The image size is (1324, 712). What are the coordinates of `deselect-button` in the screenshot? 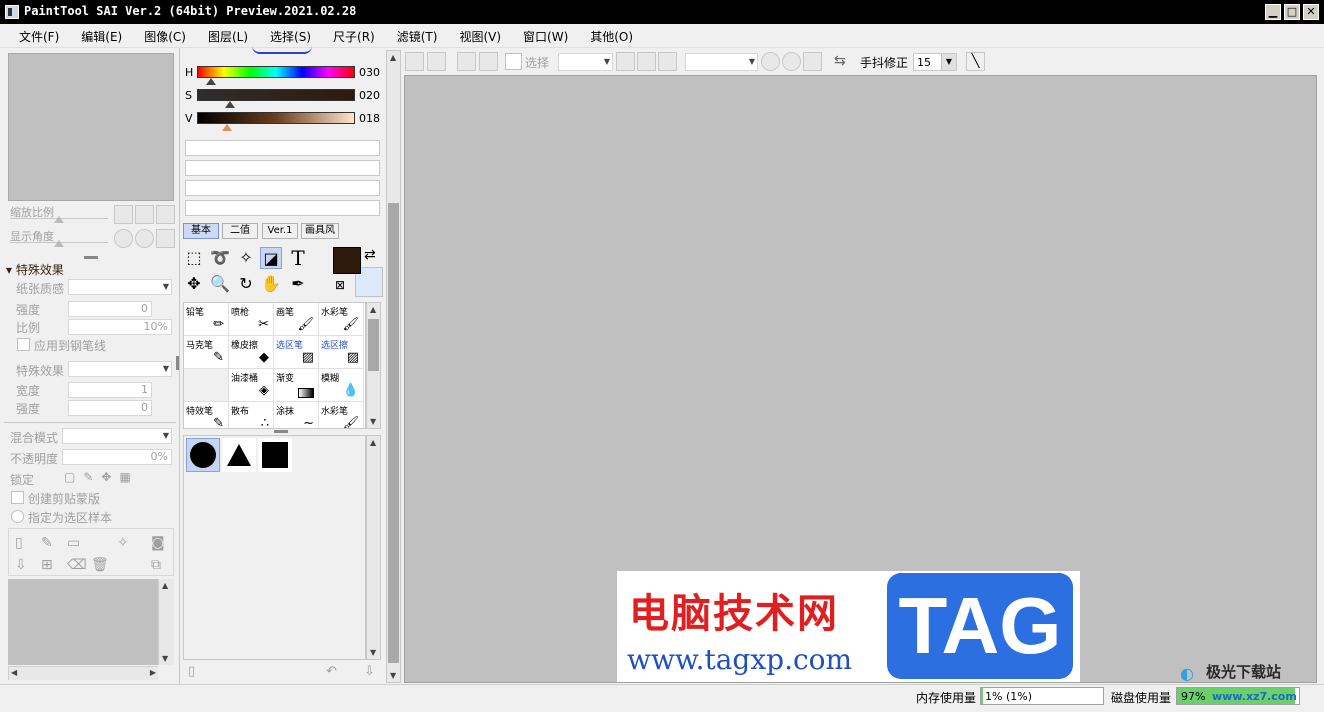 It's located at (466, 61).